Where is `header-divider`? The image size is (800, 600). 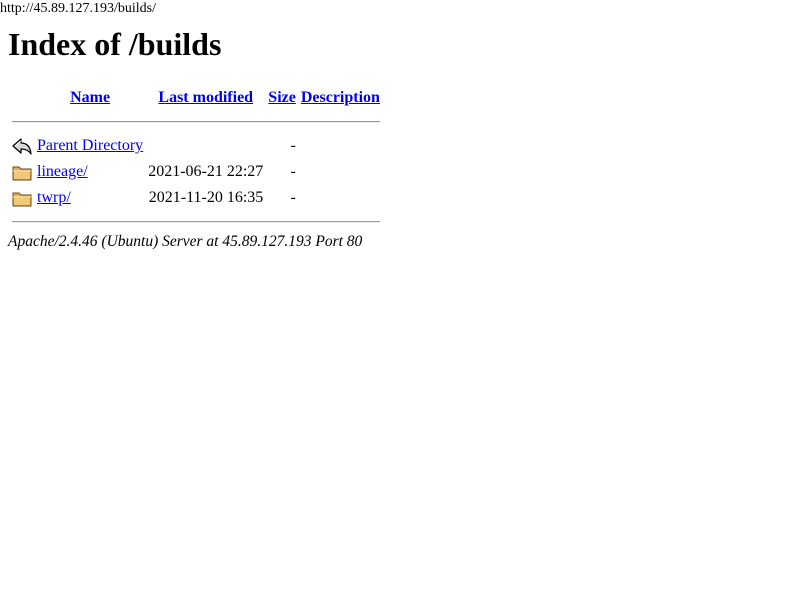
header-divider is located at coordinates (196, 122).